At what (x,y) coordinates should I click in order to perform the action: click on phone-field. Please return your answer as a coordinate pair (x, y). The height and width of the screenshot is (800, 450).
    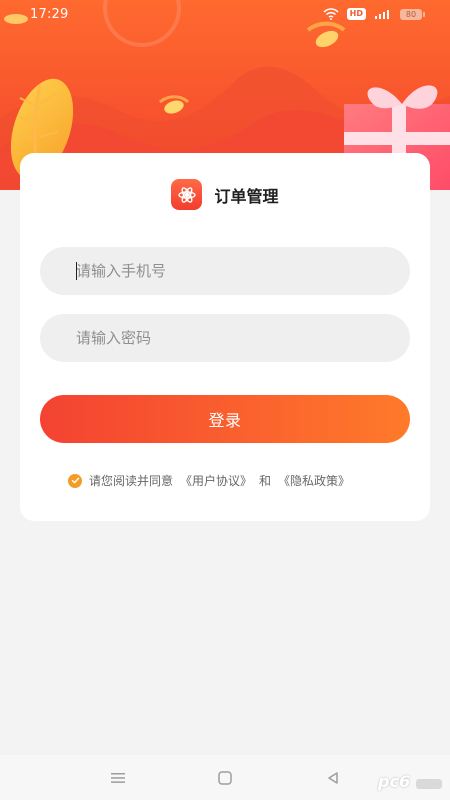
    Looking at the image, I should click on (225, 271).